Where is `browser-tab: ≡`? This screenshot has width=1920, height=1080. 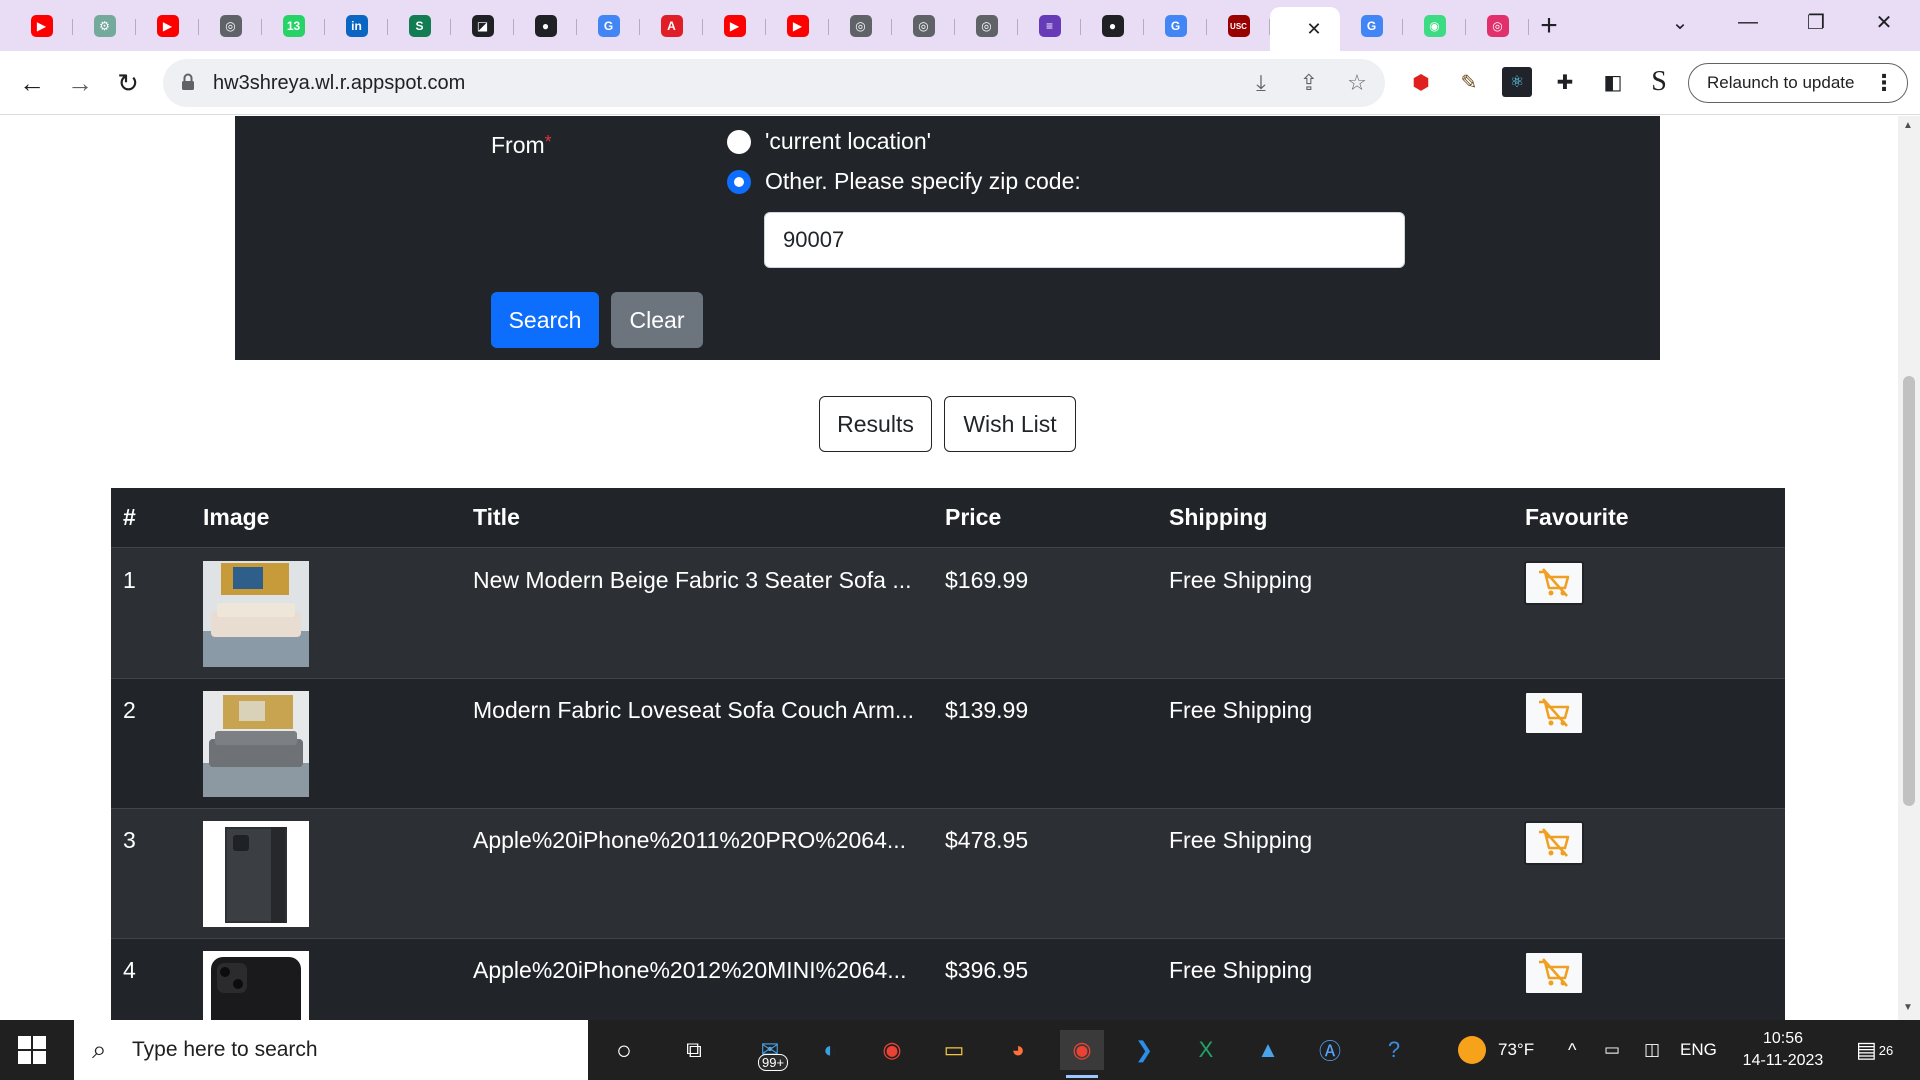
browser-tab: ≡ is located at coordinates (1049, 26).